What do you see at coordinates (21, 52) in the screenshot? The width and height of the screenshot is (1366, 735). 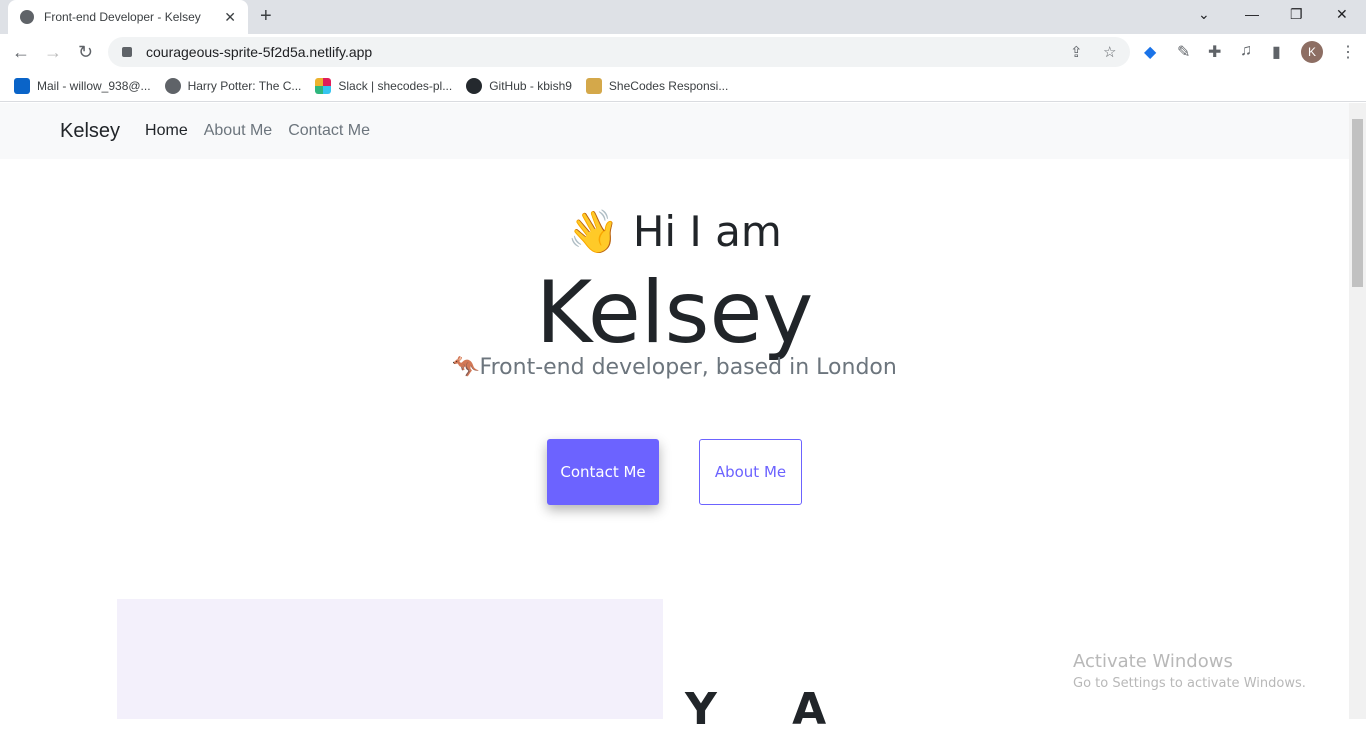 I see `back-icon: ←` at bounding box center [21, 52].